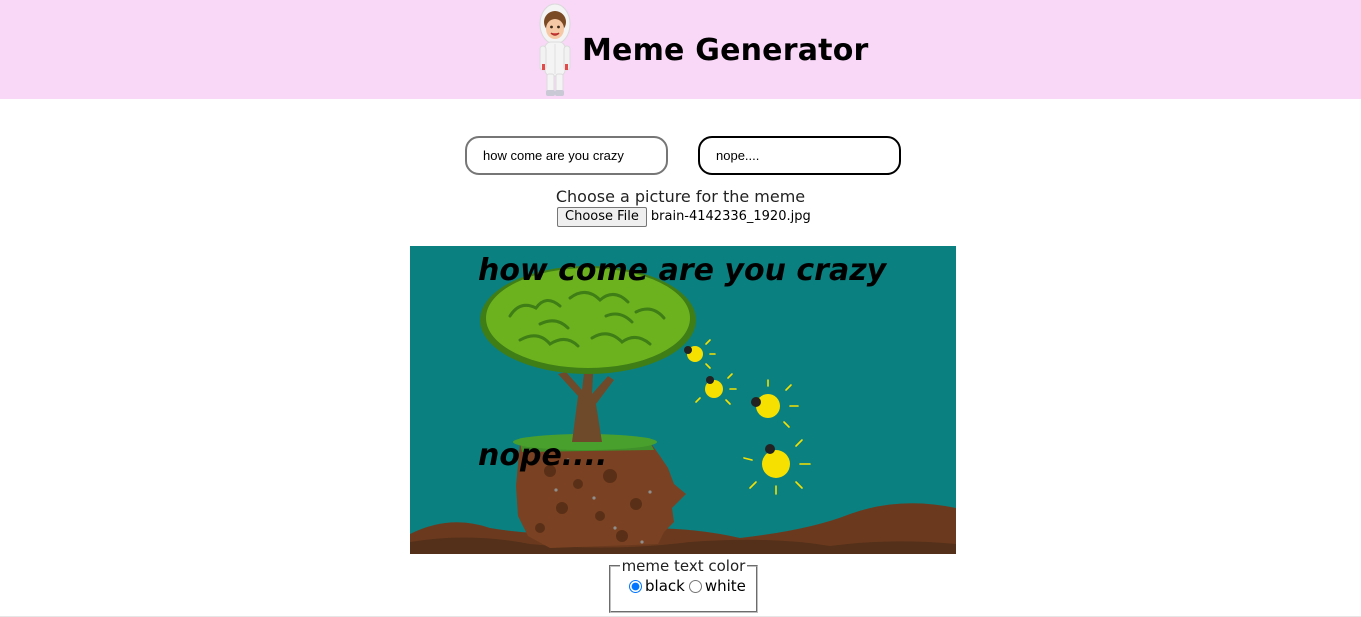 The width and height of the screenshot is (1361, 617). Describe the element at coordinates (635, 586) in the screenshot. I see `black-radio` at that location.